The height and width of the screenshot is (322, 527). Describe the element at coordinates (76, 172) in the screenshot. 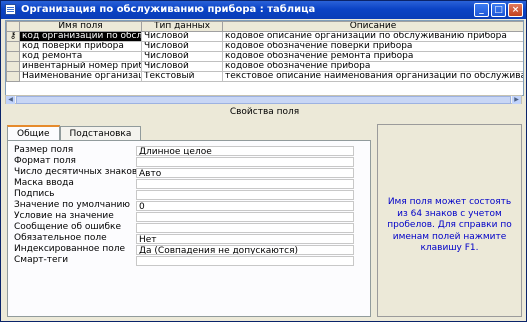

I see `property-label: Число десятичных знаков` at that location.